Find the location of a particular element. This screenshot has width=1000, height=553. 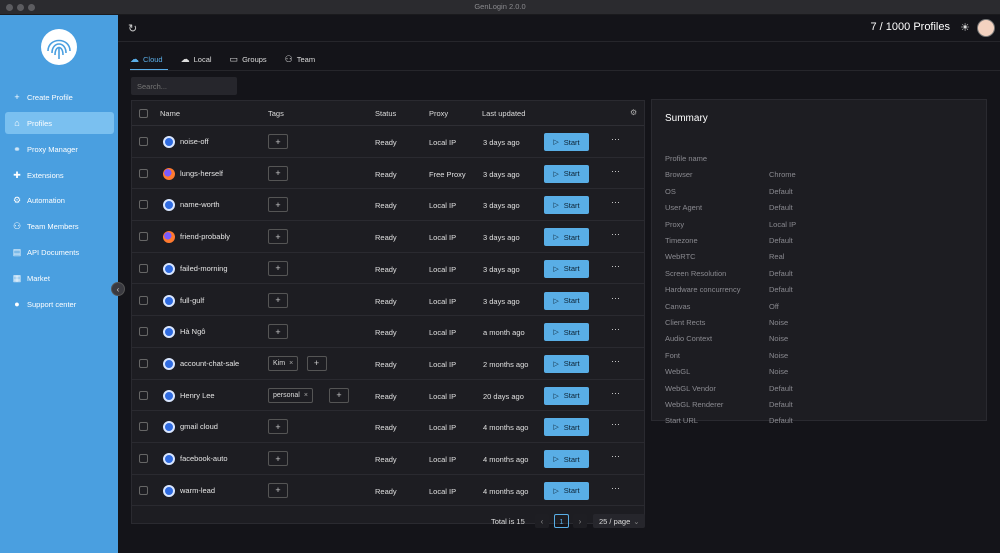

prev-page-button: ‹ is located at coordinates (542, 521).